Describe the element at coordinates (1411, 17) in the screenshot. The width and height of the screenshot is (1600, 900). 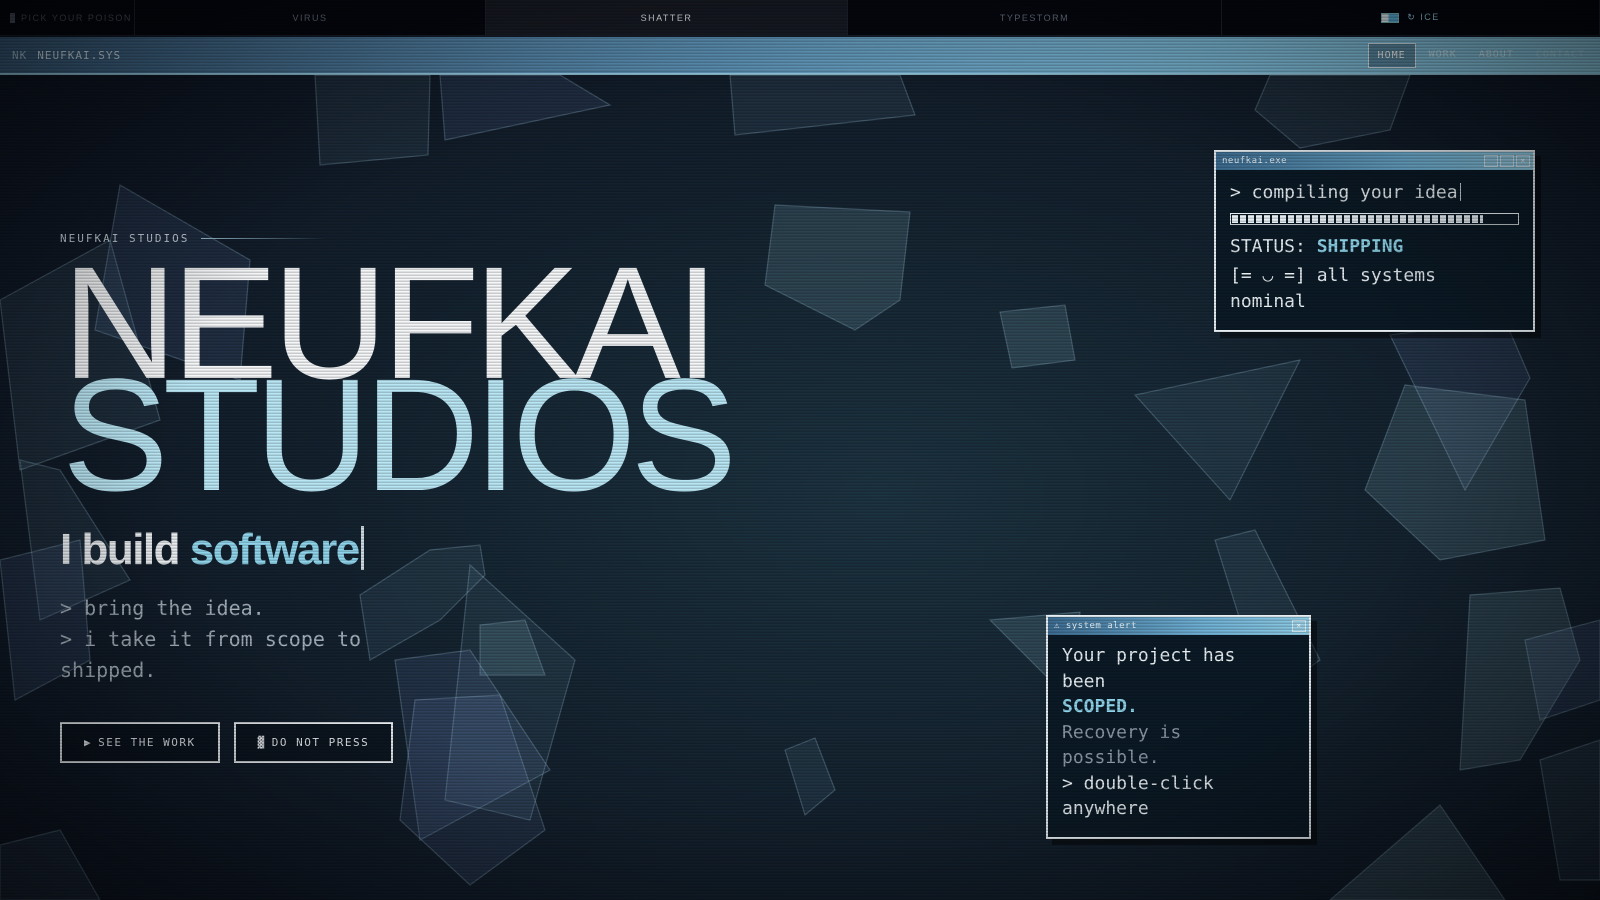
I see `theme-tab-ice: ↻ ICE` at that location.